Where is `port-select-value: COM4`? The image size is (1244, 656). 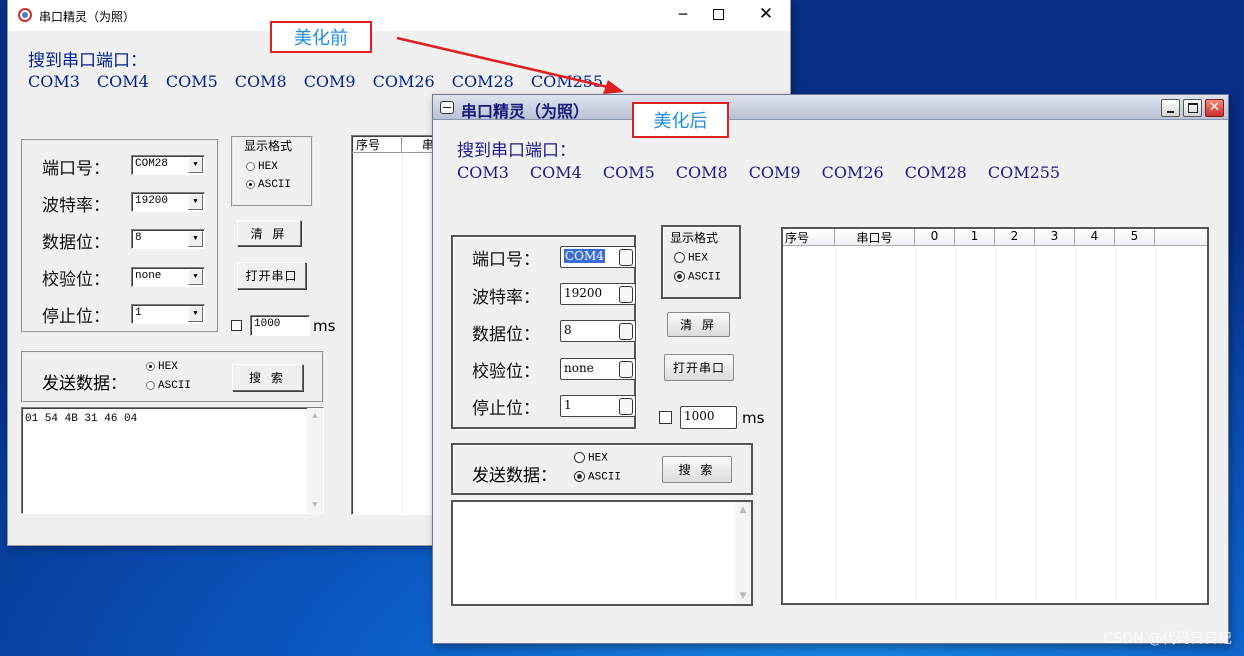 port-select-value: COM4 is located at coordinates (584, 256).